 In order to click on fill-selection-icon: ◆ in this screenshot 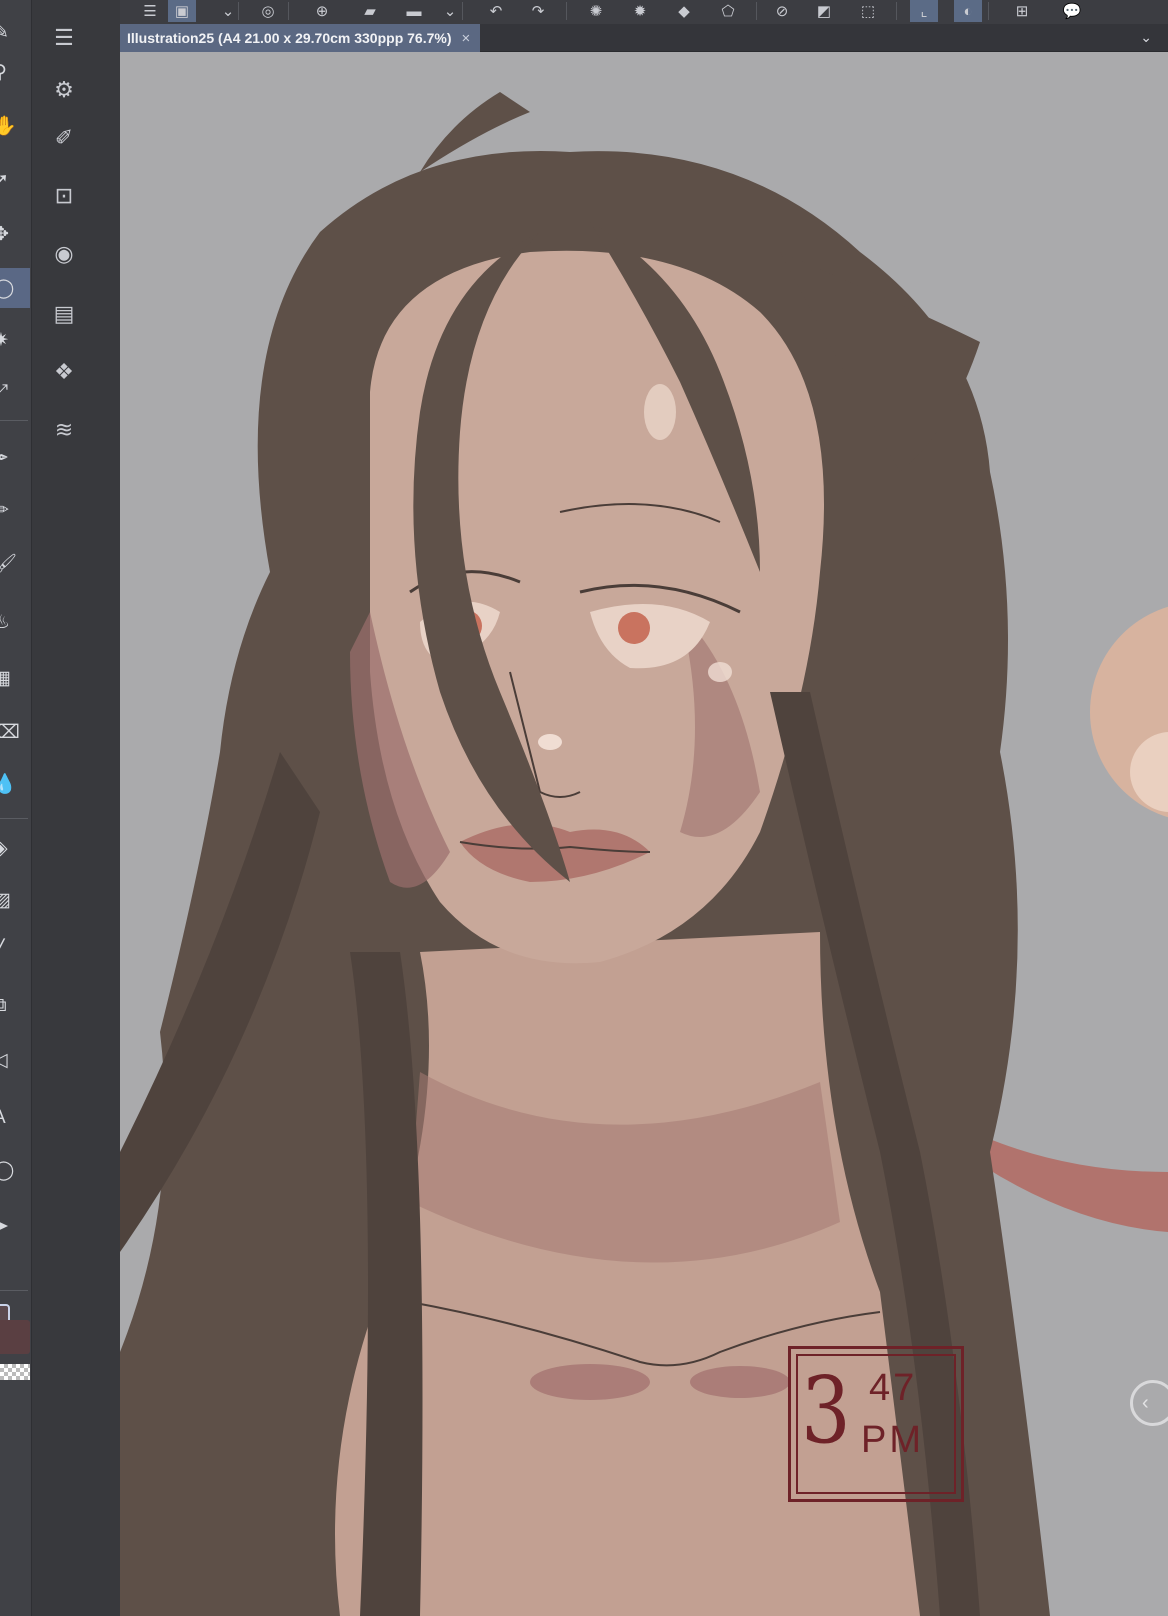, I will do `click(684, 11)`.